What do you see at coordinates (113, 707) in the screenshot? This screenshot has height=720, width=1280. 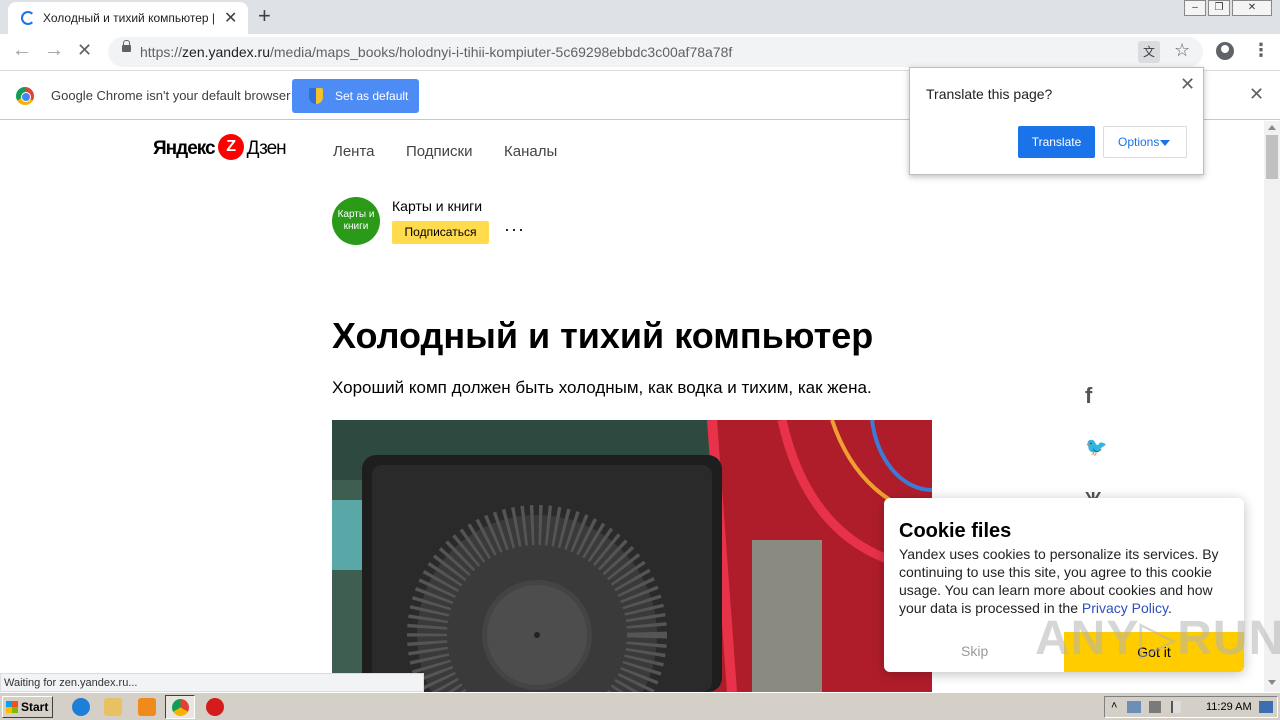 I see `file-explorer-icon` at bounding box center [113, 707].